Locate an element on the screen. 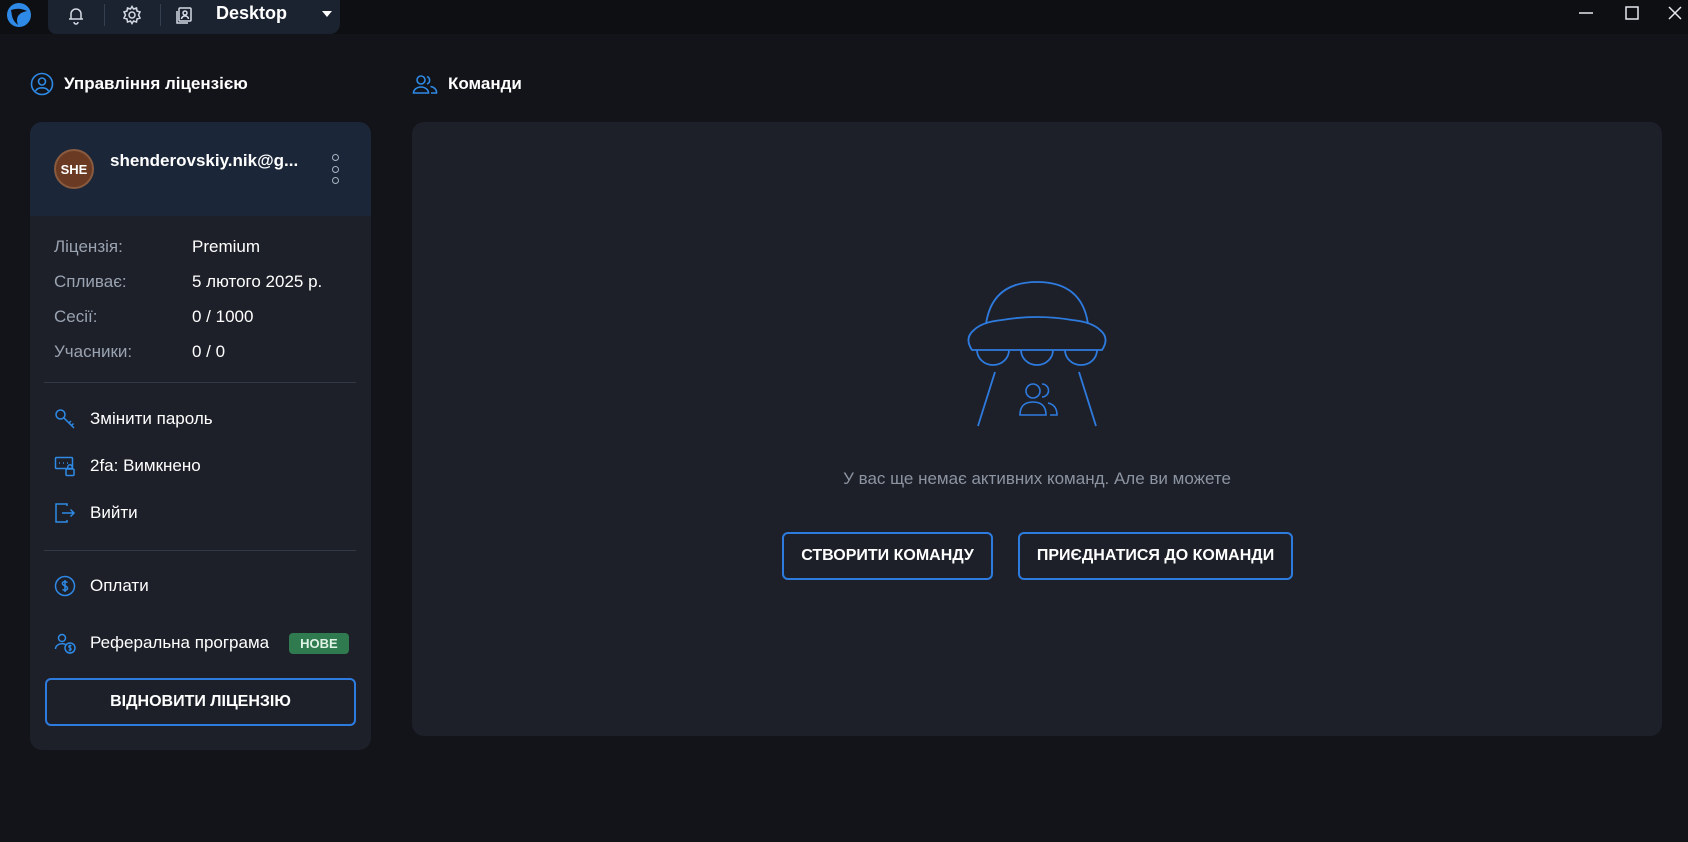 Image resolution: width=1688 pixels, height=842 pixels. referral-label: Реферальна програма is located at coordinates (180, 642).